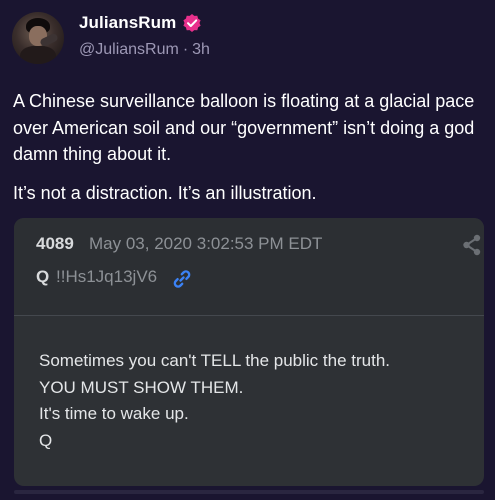  Describe the element at coordinates (43, 276) in the screenshot. I see `embed-author: Q` at that location.